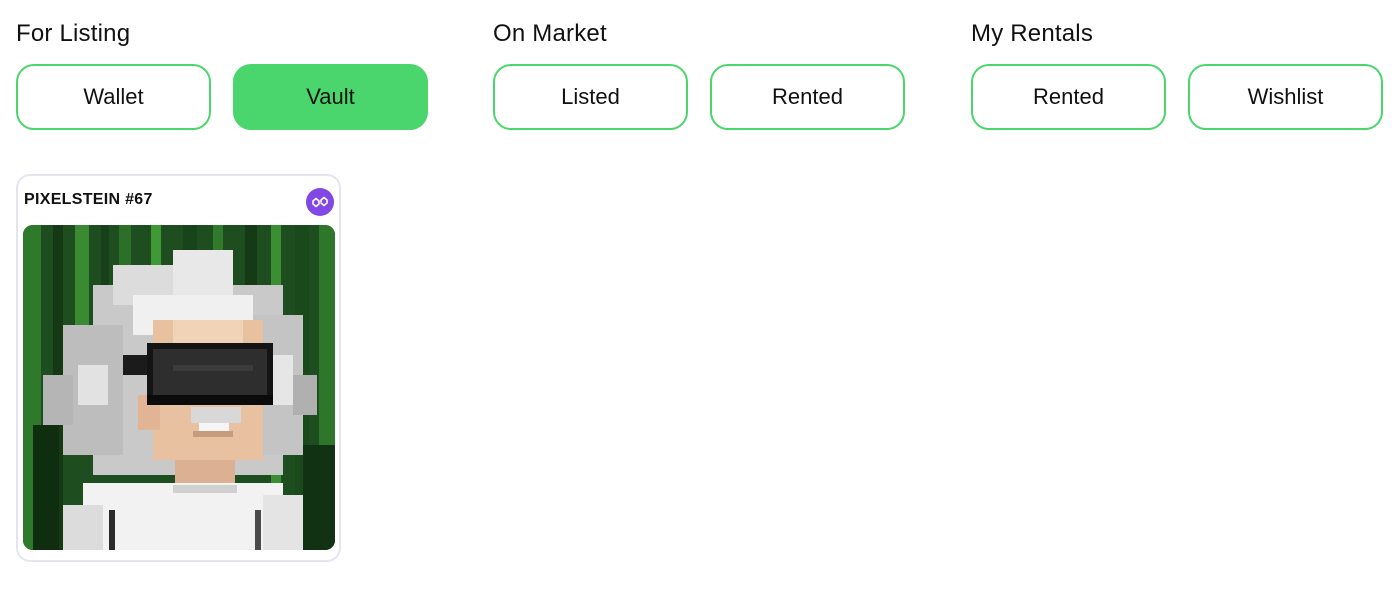 Image resolution: width=1400 pixels, height=589 pixels. What do you see at coordinates (1032, 33) in the screenshot?
I see `my-rentals-title: My Rentals` at bounding box center [1032, 33].